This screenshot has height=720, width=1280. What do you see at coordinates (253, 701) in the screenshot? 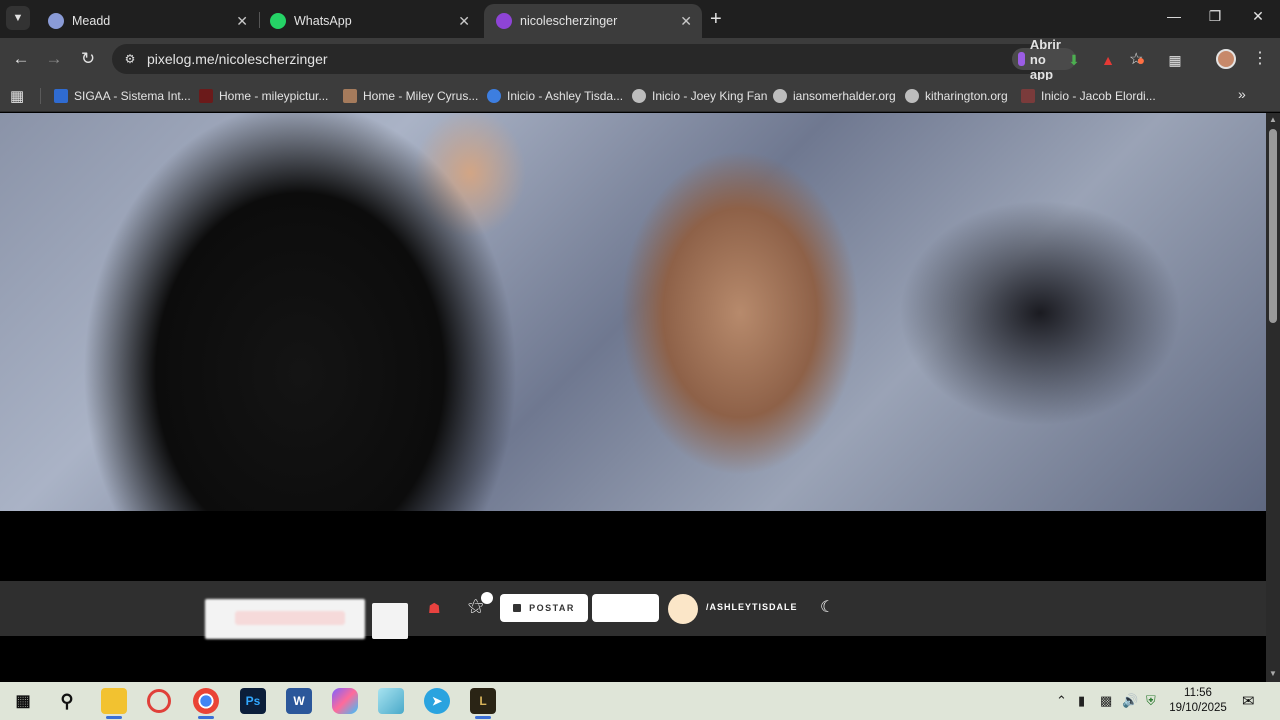
I see `photoshop-icon: Ps` at bounding box center [253, 701].